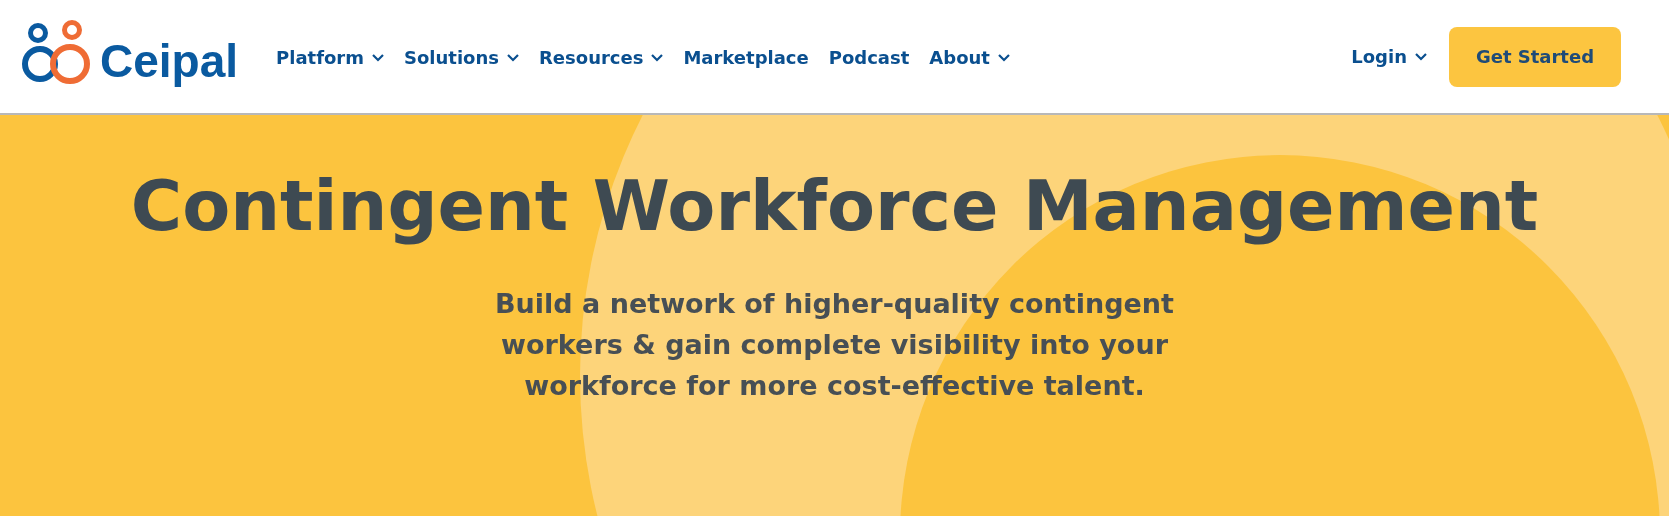 This screenshot has width=1669, height=516. What do you see at coordinates (461, 57) in the screenshot?
I see `nav-link: Solutions` at bounding box center [461, 57].